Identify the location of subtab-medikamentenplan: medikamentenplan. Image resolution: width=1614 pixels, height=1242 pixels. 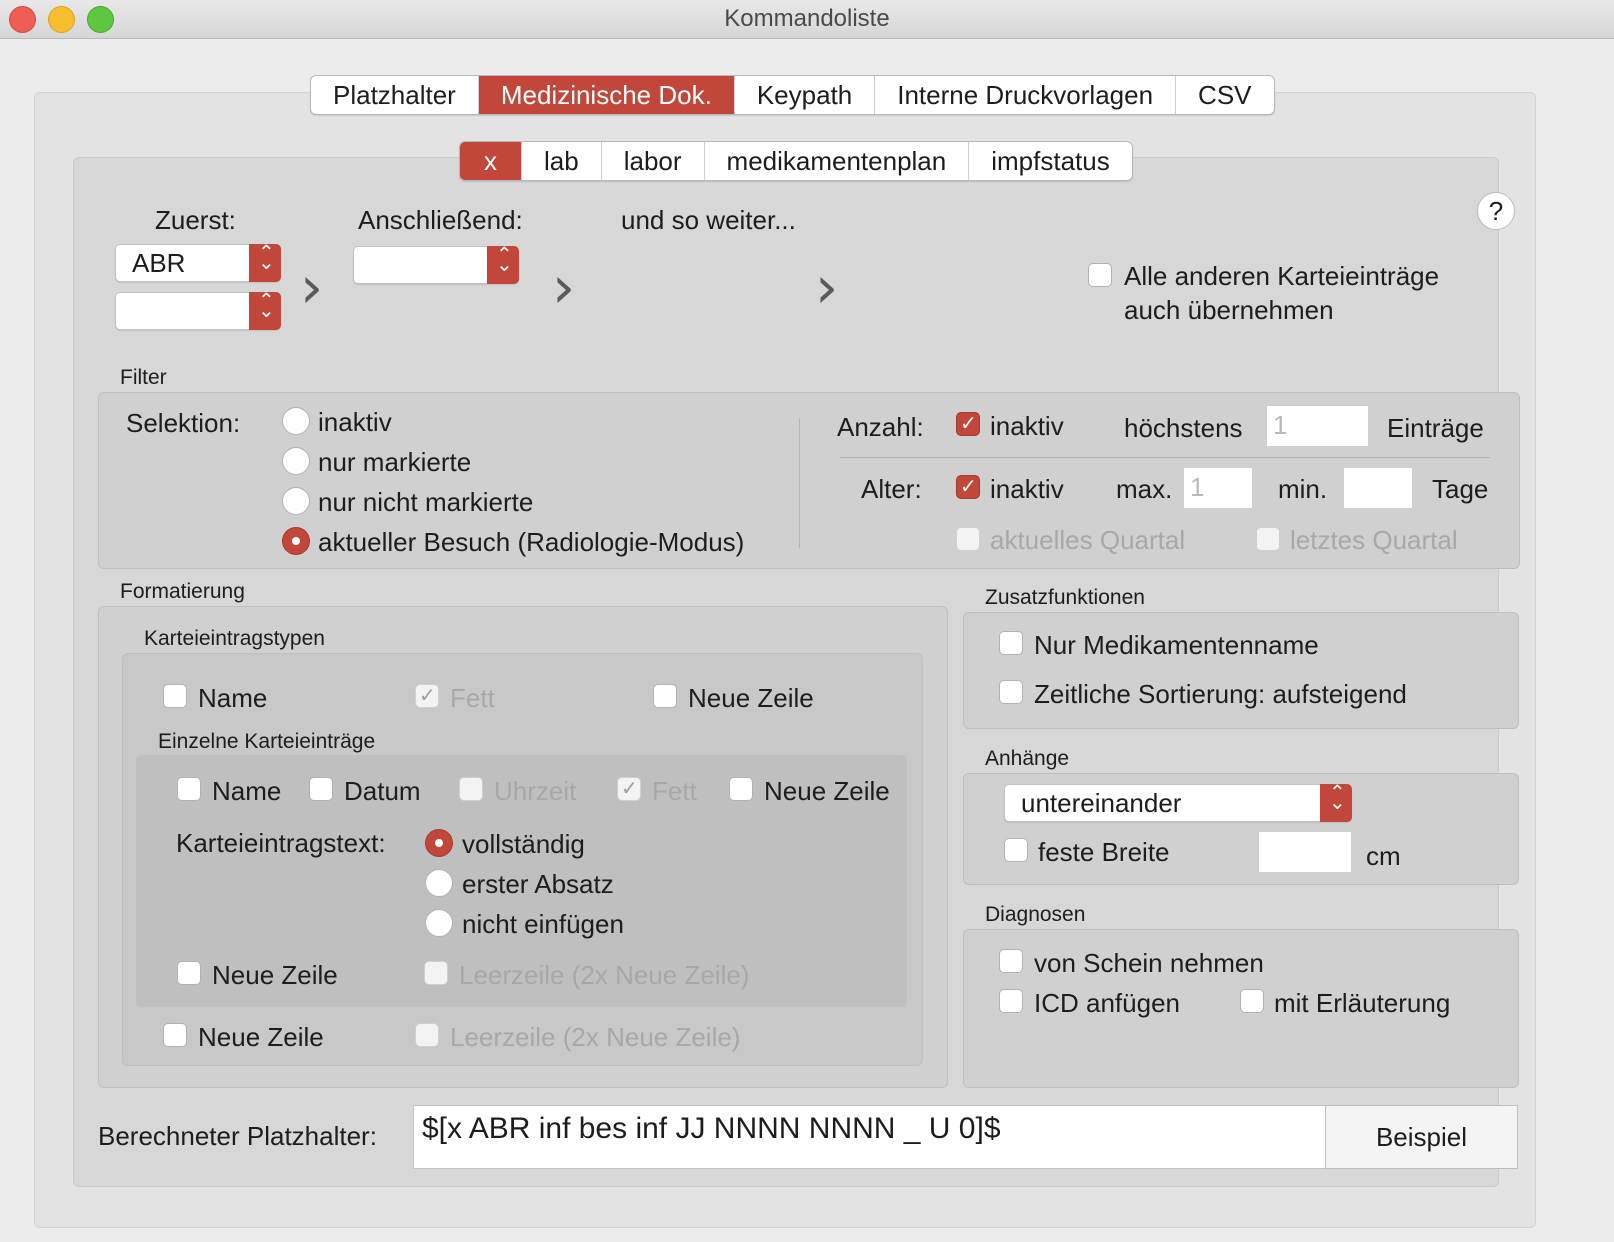
(837, 161).